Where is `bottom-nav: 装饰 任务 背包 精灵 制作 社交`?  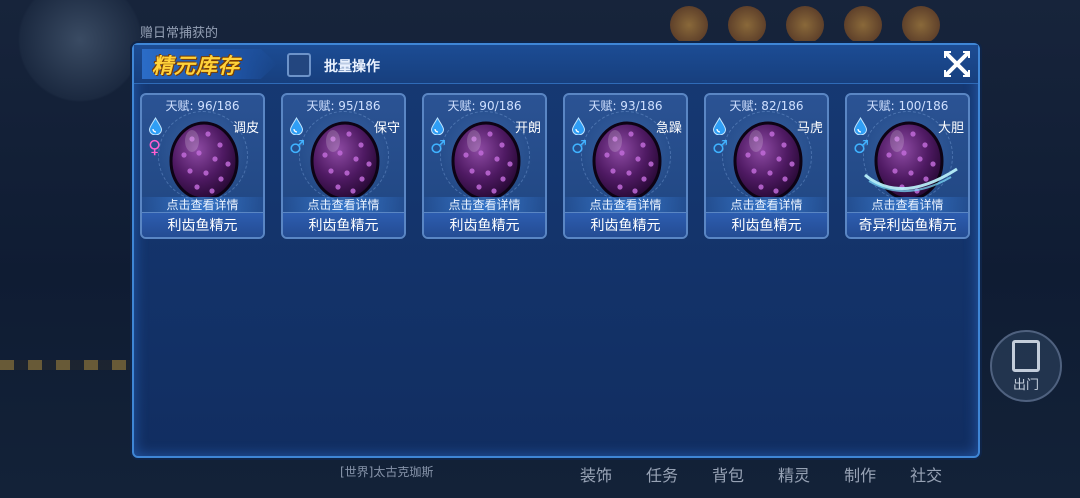 bottom-nav: 装饰 任务 背包 精灵 制作 社交 is located at coordinates (761, 474).